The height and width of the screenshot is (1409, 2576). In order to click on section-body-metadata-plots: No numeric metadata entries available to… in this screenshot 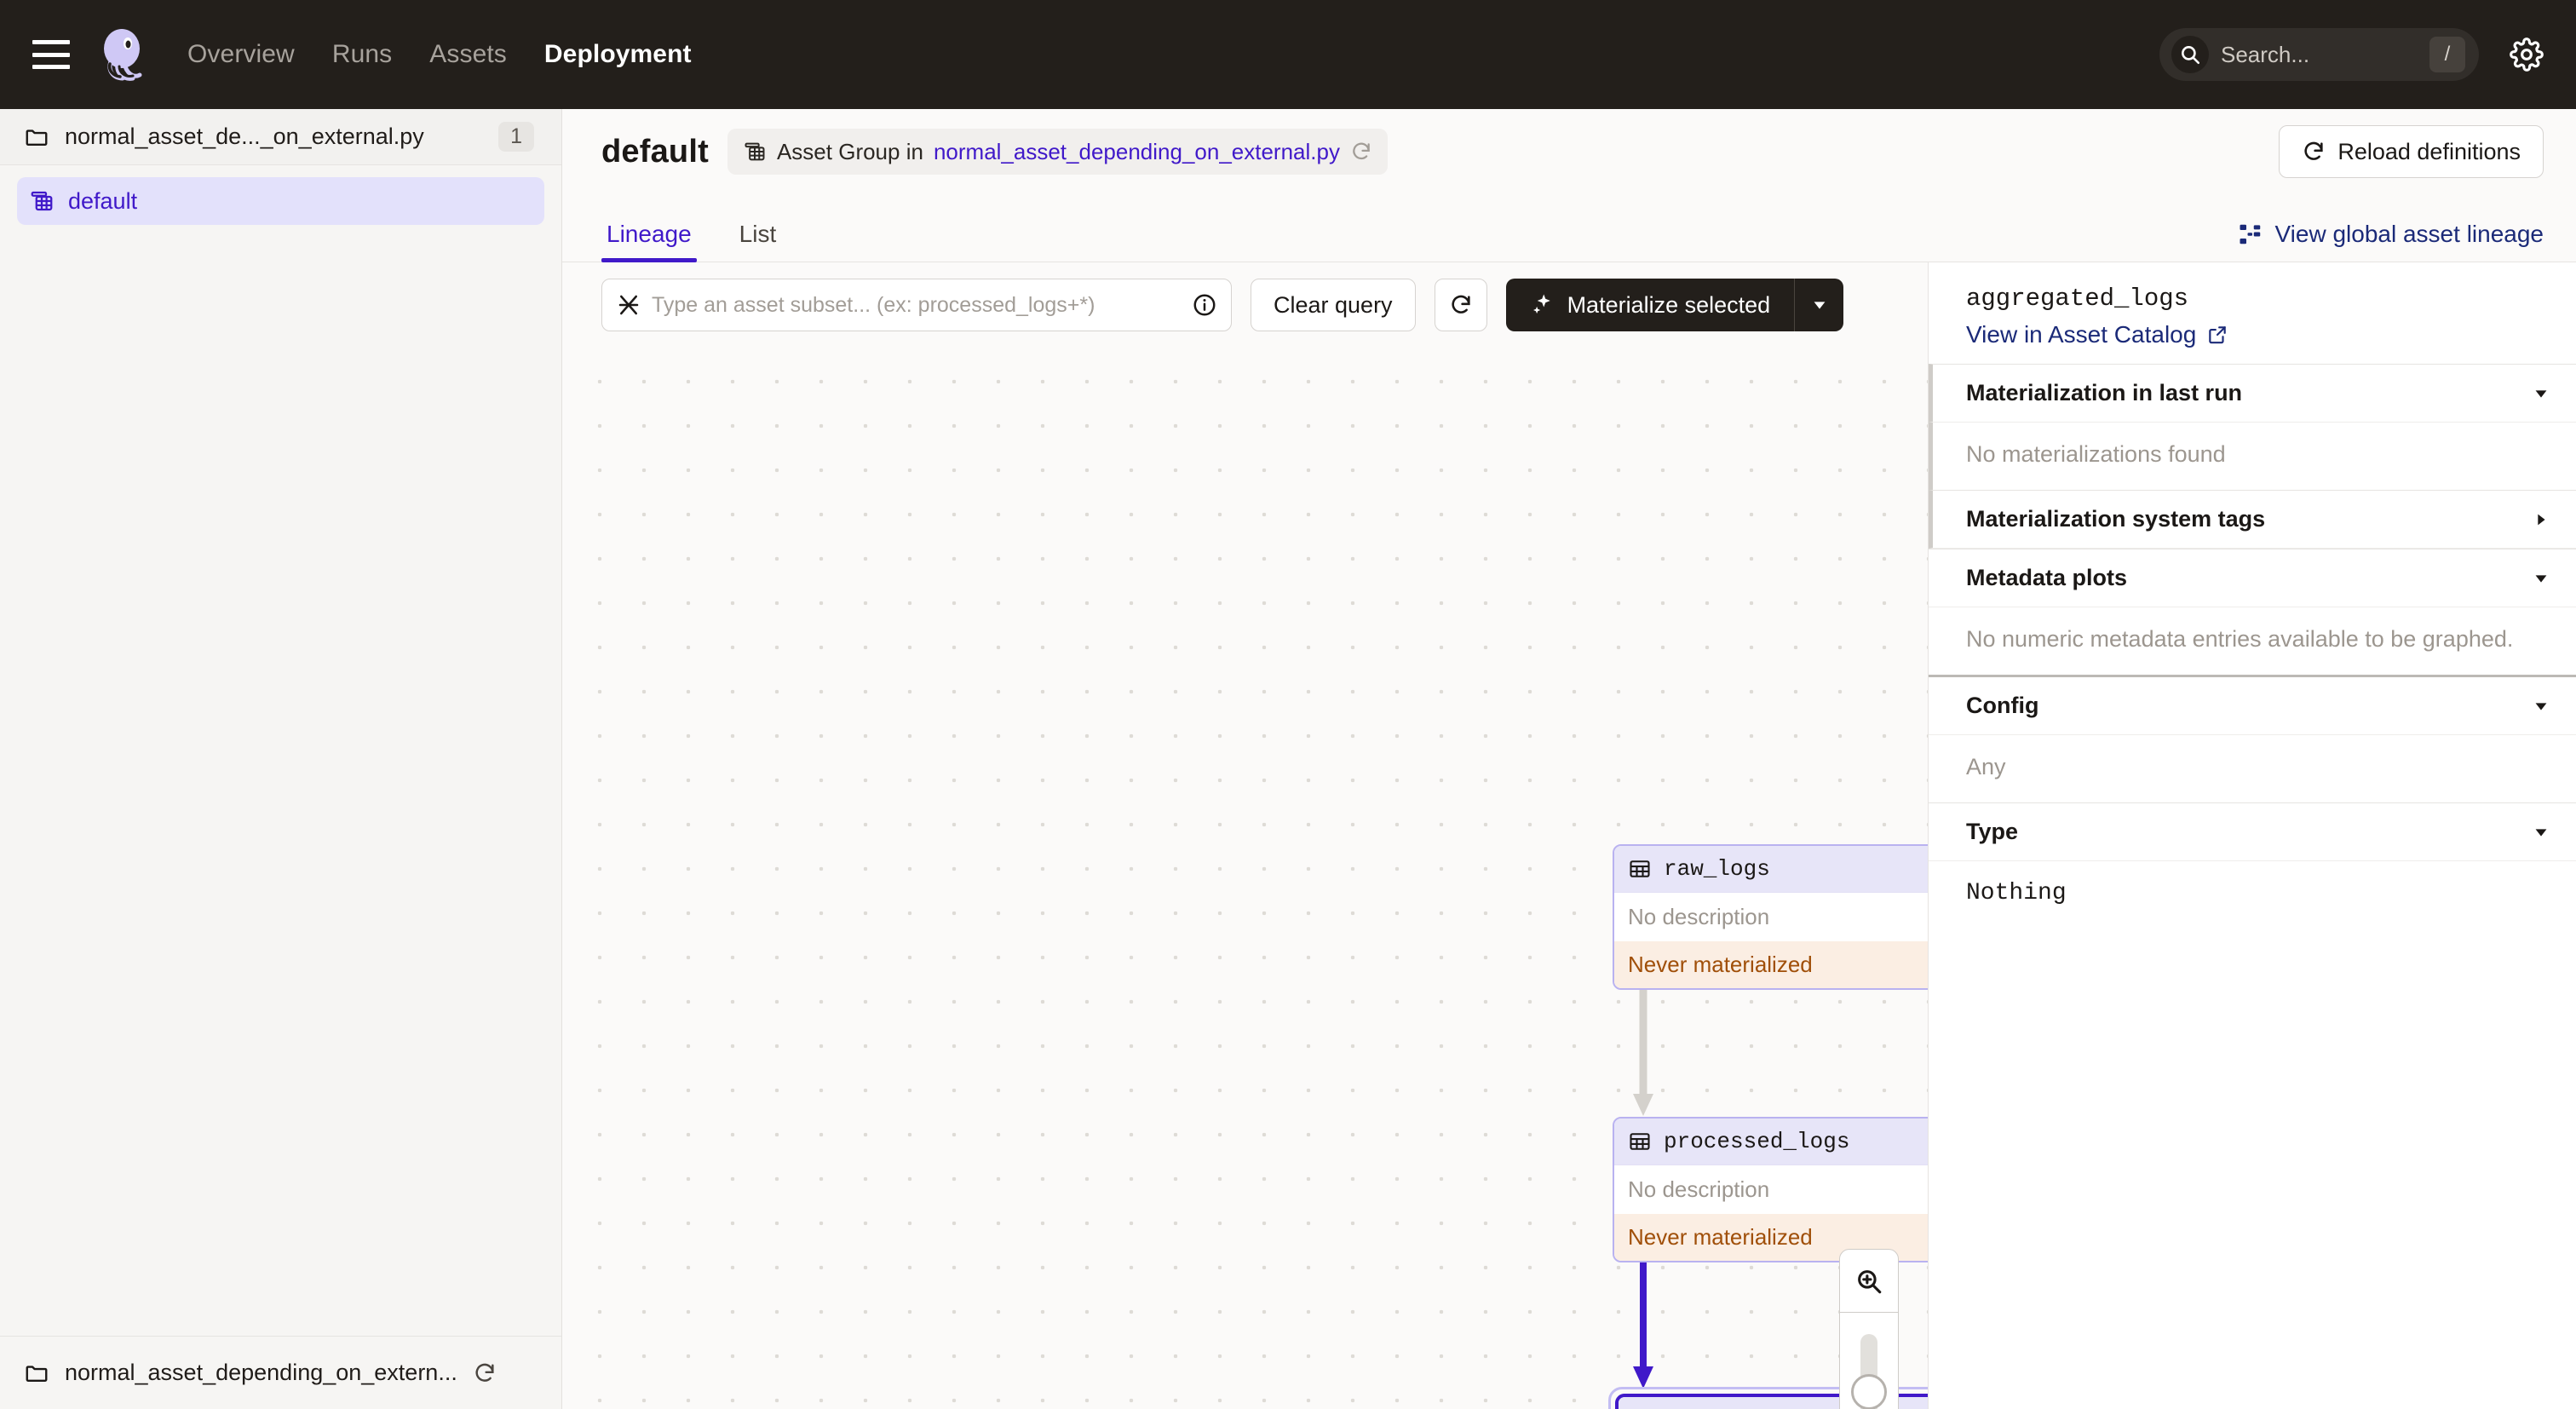, I will do `click(2253, 641)`.